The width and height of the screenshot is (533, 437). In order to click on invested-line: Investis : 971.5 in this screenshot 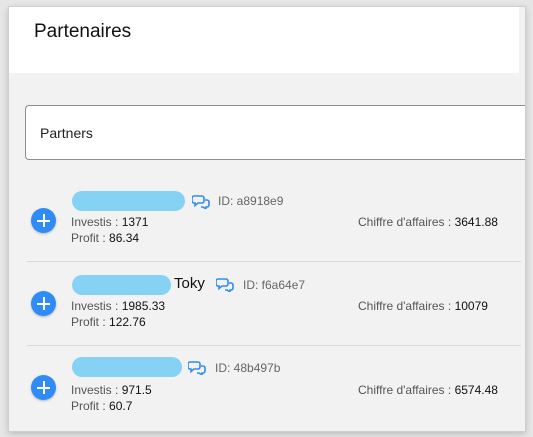, I will do `click(111, 390)`.